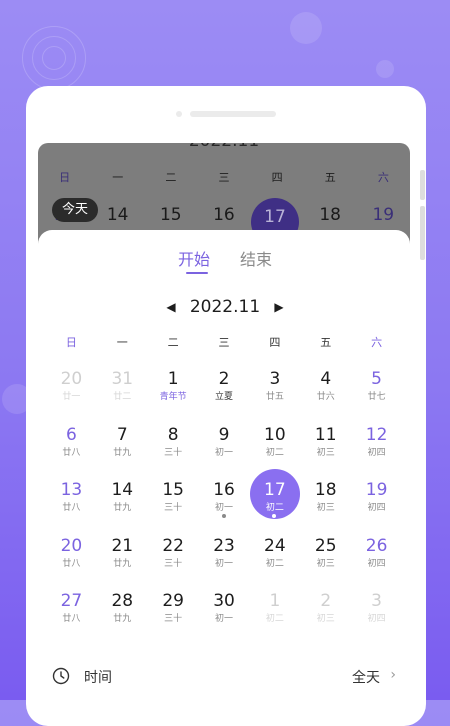 The image size is (450, 726). I want to click on month-title: 2022.11, so click(225, 307).